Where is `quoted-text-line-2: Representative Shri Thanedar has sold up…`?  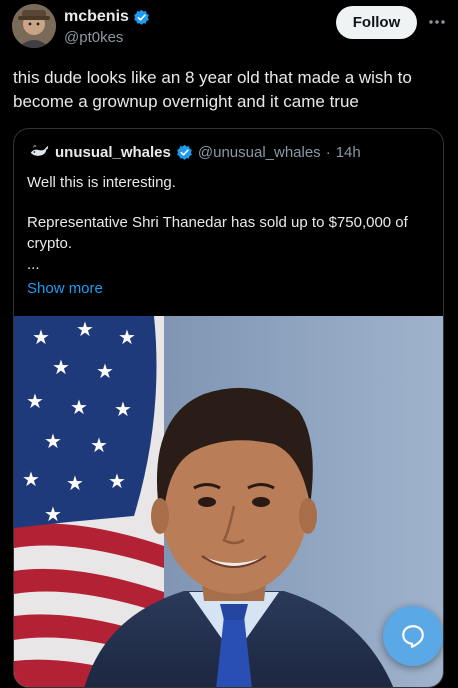 quoted-text-line-2: Representative Shri Thanedar has sold up… is located at coordinates (217, 233).